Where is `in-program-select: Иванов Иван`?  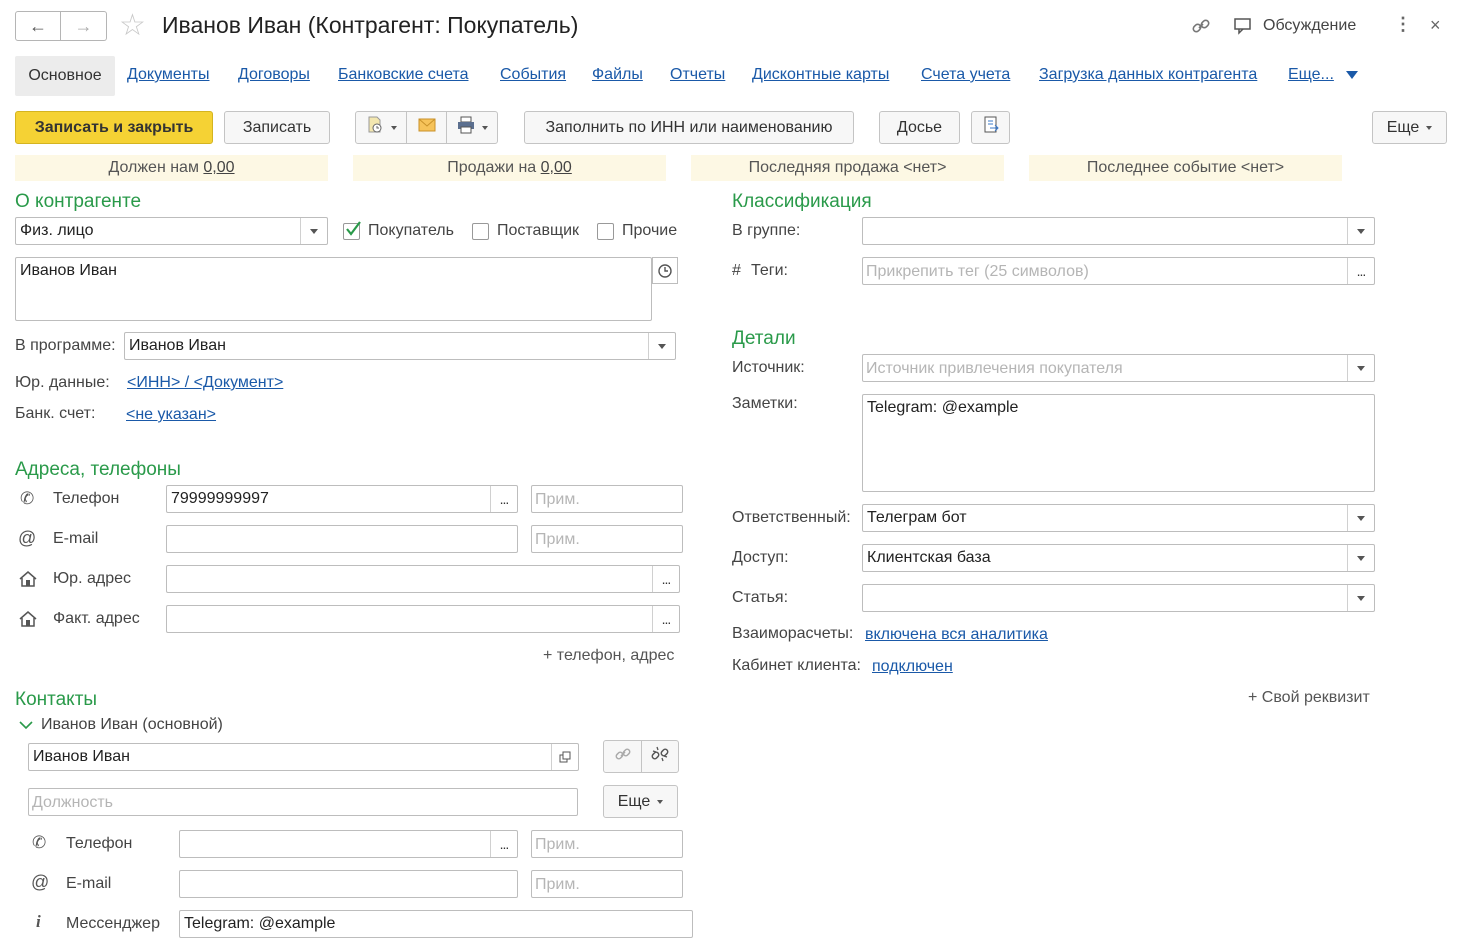 in-program-select: Иванов Иван is located at coordinates (400, 346).